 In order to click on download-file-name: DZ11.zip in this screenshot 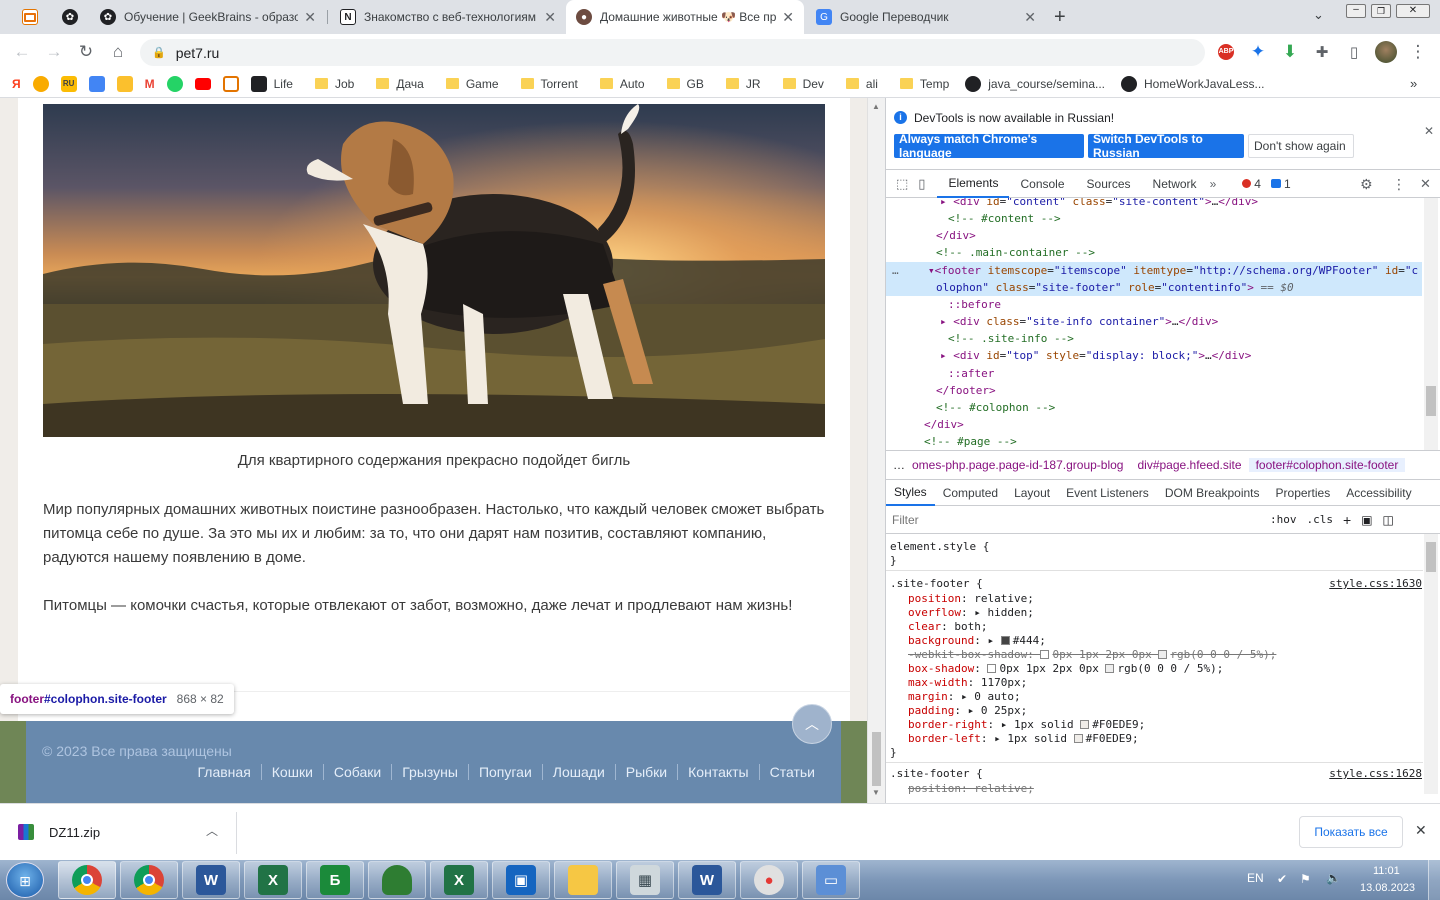, I will do `click(74, 832)`.